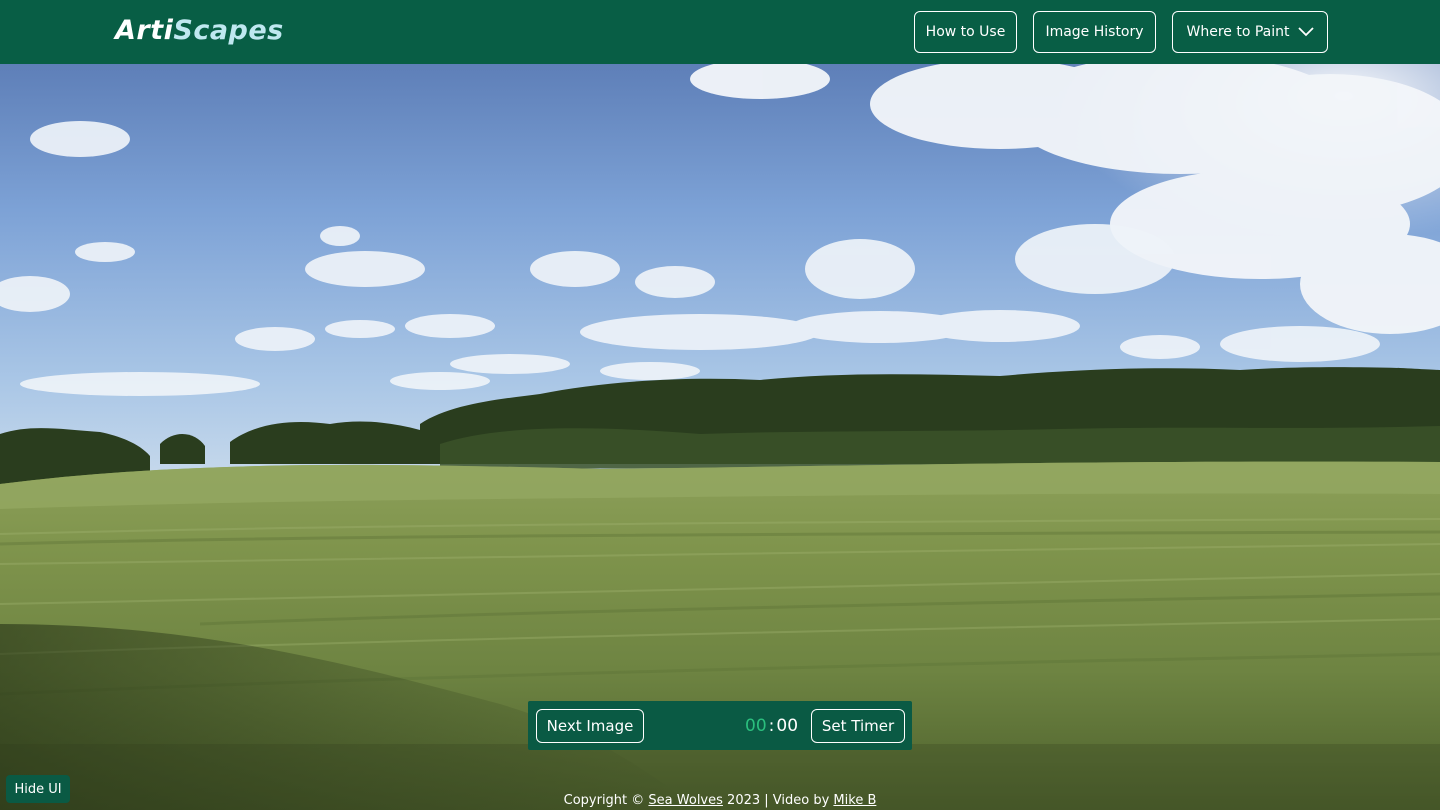 The height and width of the screenshot is (810, 1440). I want to click on where-to-paint-dropdown: Where to Paint, so click(1250, 32).